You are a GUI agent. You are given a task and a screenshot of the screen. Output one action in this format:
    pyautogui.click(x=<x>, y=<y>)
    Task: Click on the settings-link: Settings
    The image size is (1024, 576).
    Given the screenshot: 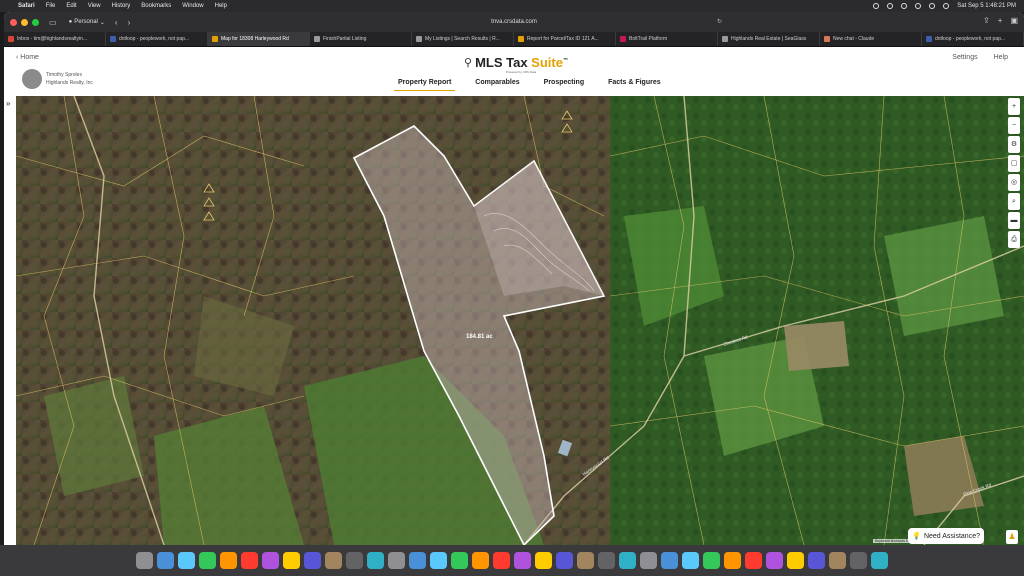 What is the action you would take?
    pyautogui.click(x=964, y=57)
    